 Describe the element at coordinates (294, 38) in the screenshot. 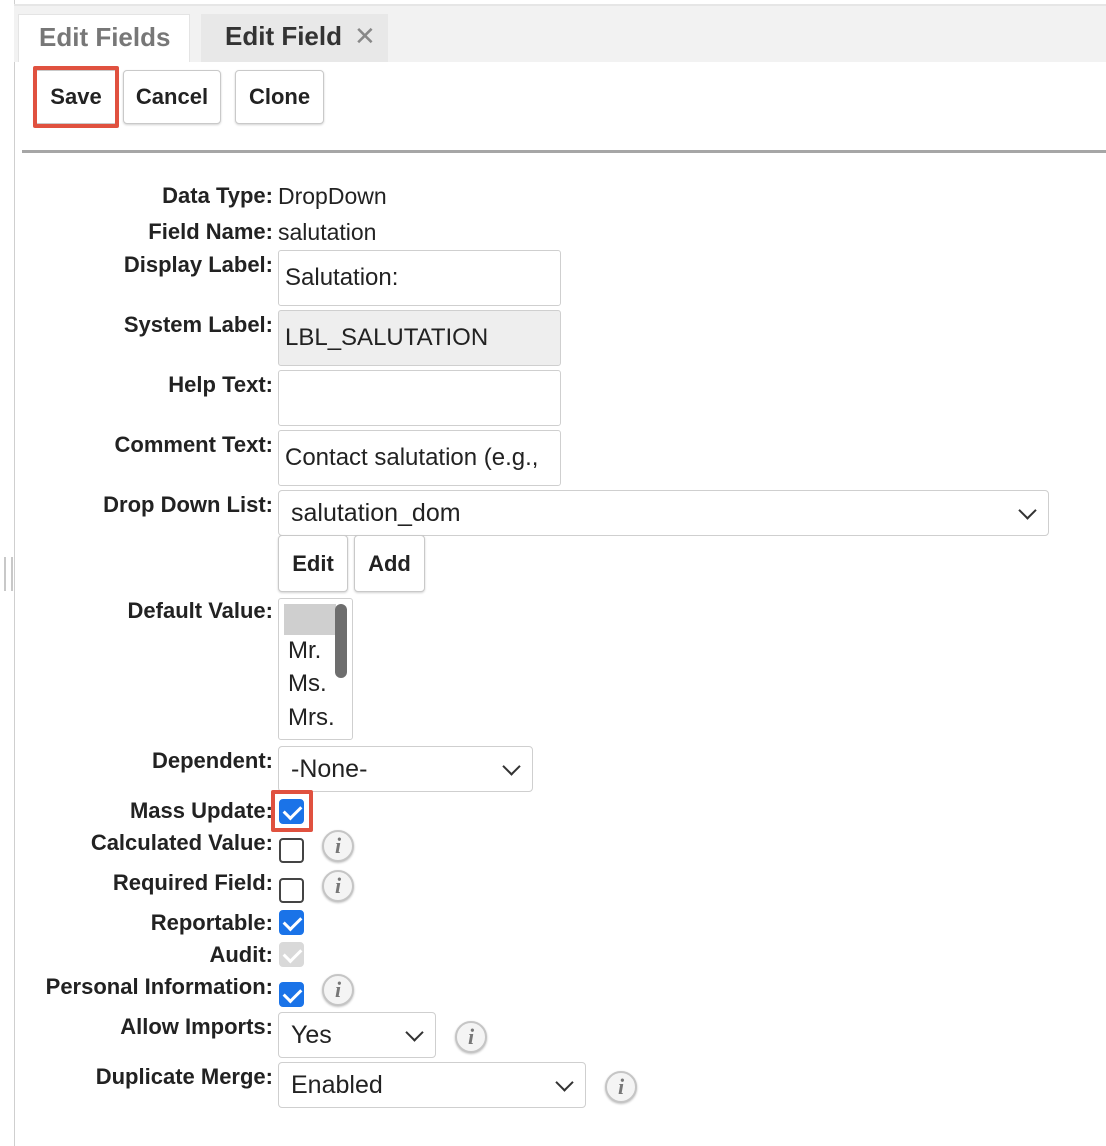

I see `tab-edit-field: Edit Field ✕` at that location.